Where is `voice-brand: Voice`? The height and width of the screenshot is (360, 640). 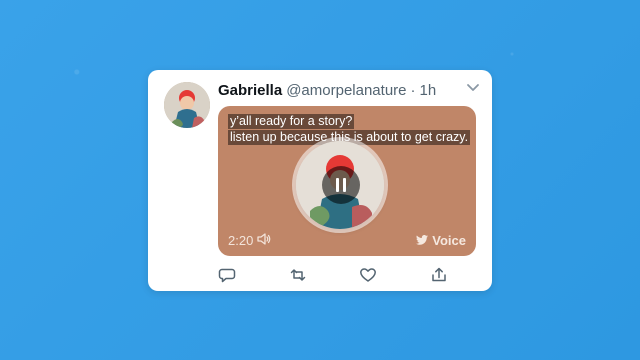 voice-brand: Voice is located at coordinates (441, 240).